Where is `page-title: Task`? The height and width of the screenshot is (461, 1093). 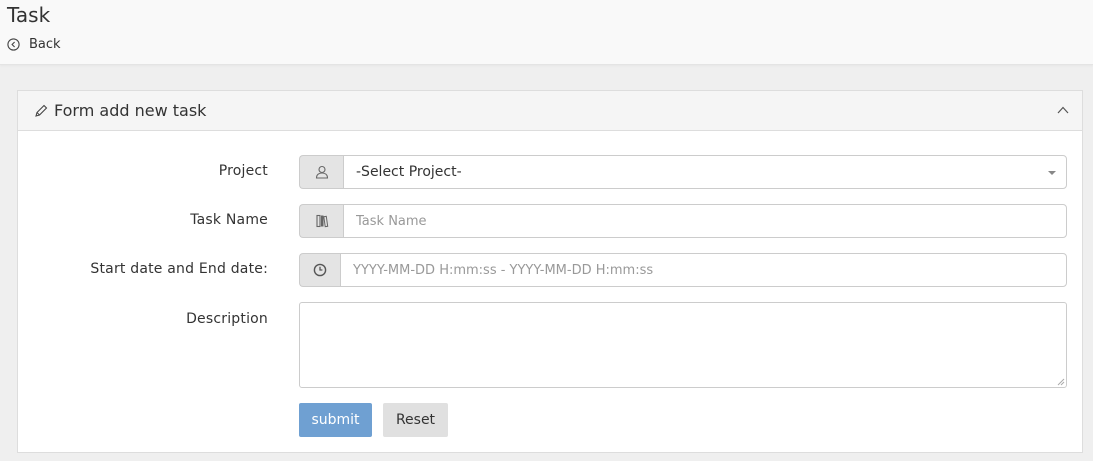 page-title: Task is located at coordinates (29, 15).